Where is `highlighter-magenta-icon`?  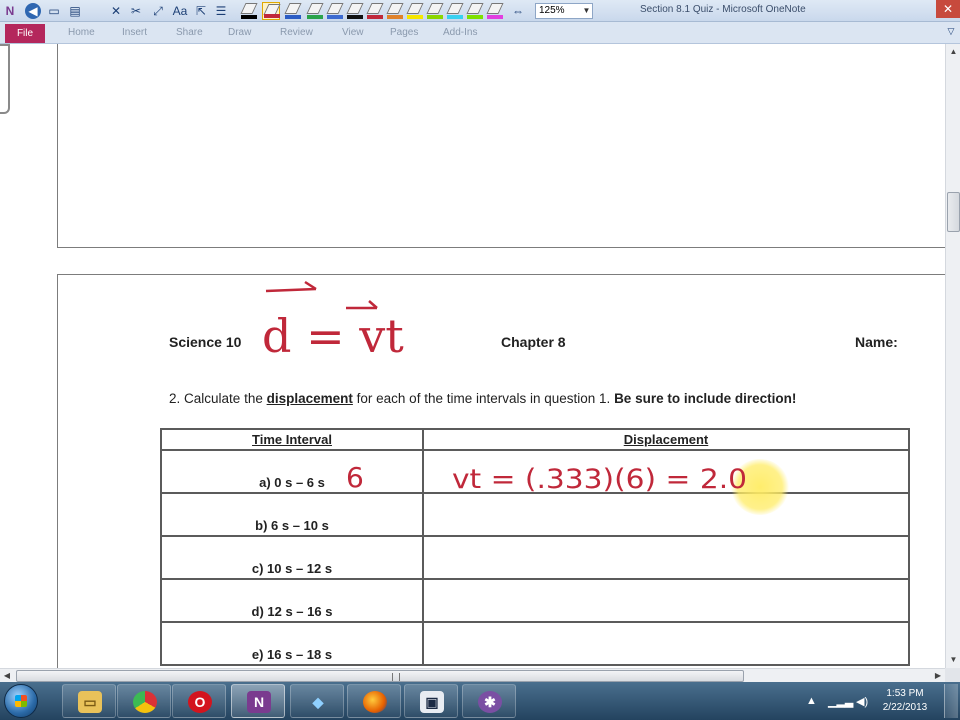
highlighter-magenta-icon is located at coordinates (495, 11).